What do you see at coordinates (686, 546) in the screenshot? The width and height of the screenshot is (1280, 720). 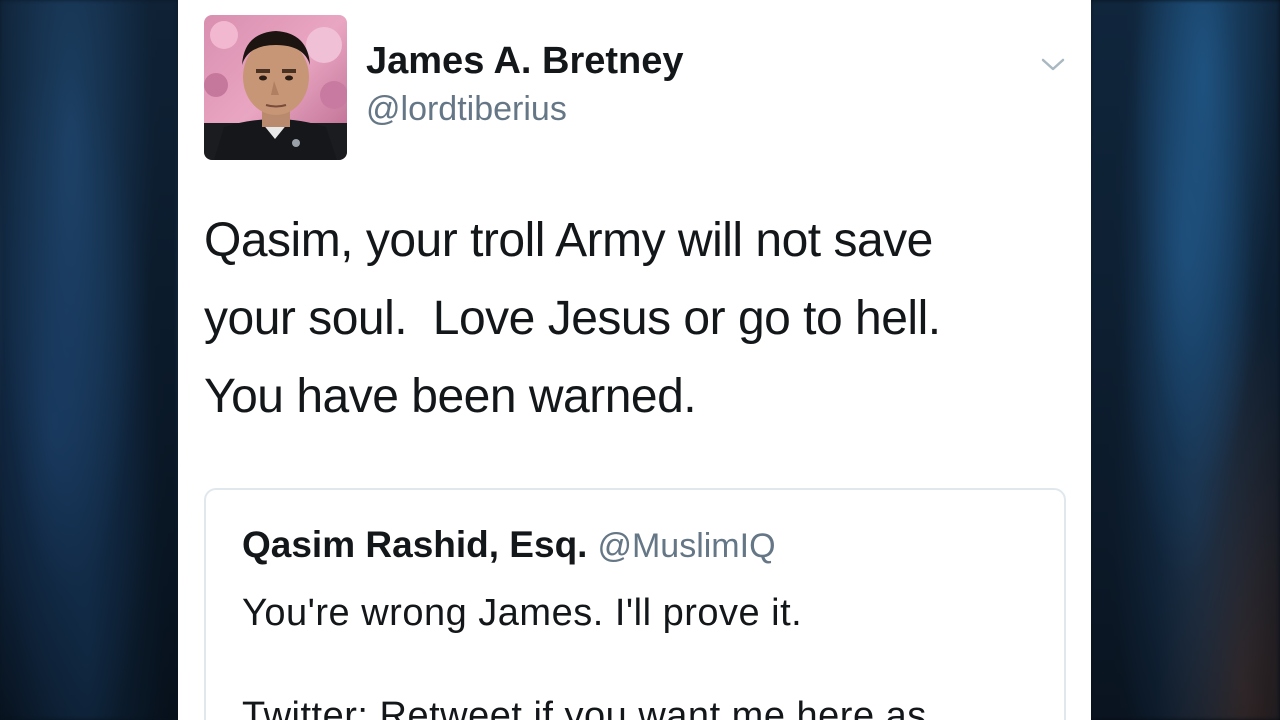 I see `quoted-author-handle: @MuslimIQ` at bounding box center [686, 546].